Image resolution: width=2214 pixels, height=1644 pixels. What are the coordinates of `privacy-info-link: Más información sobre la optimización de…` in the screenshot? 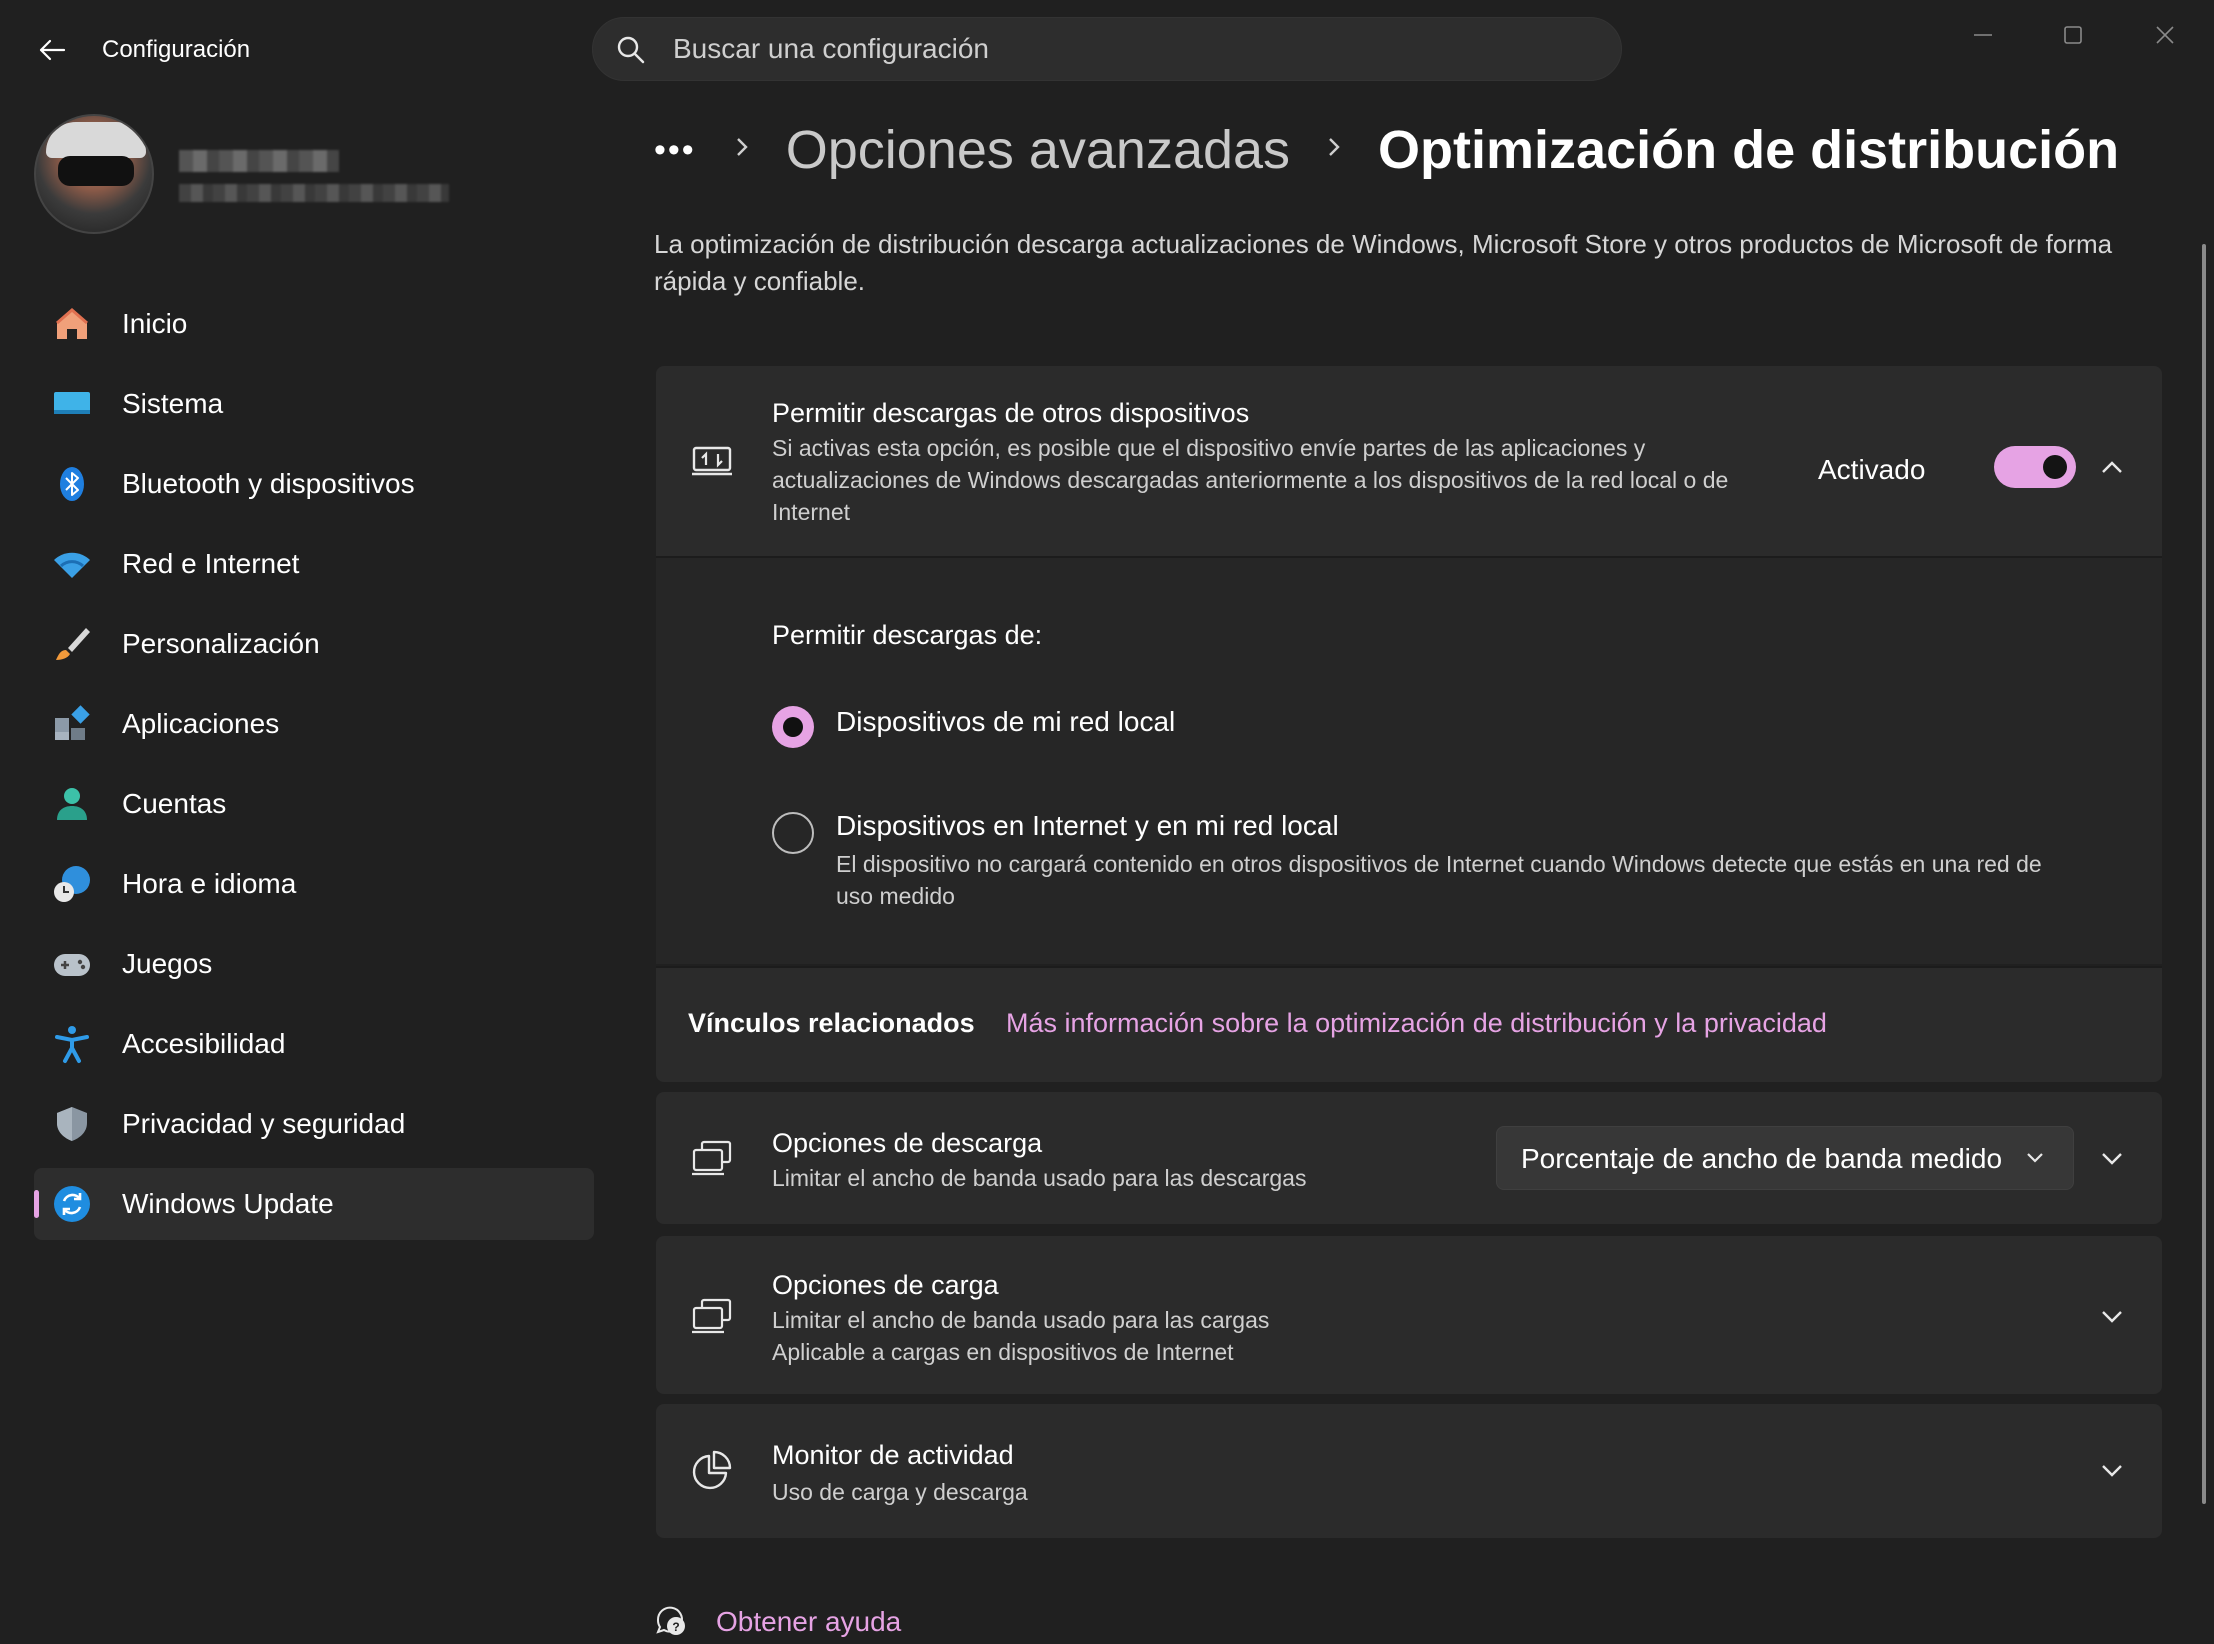 It's located at (1416, 1023).